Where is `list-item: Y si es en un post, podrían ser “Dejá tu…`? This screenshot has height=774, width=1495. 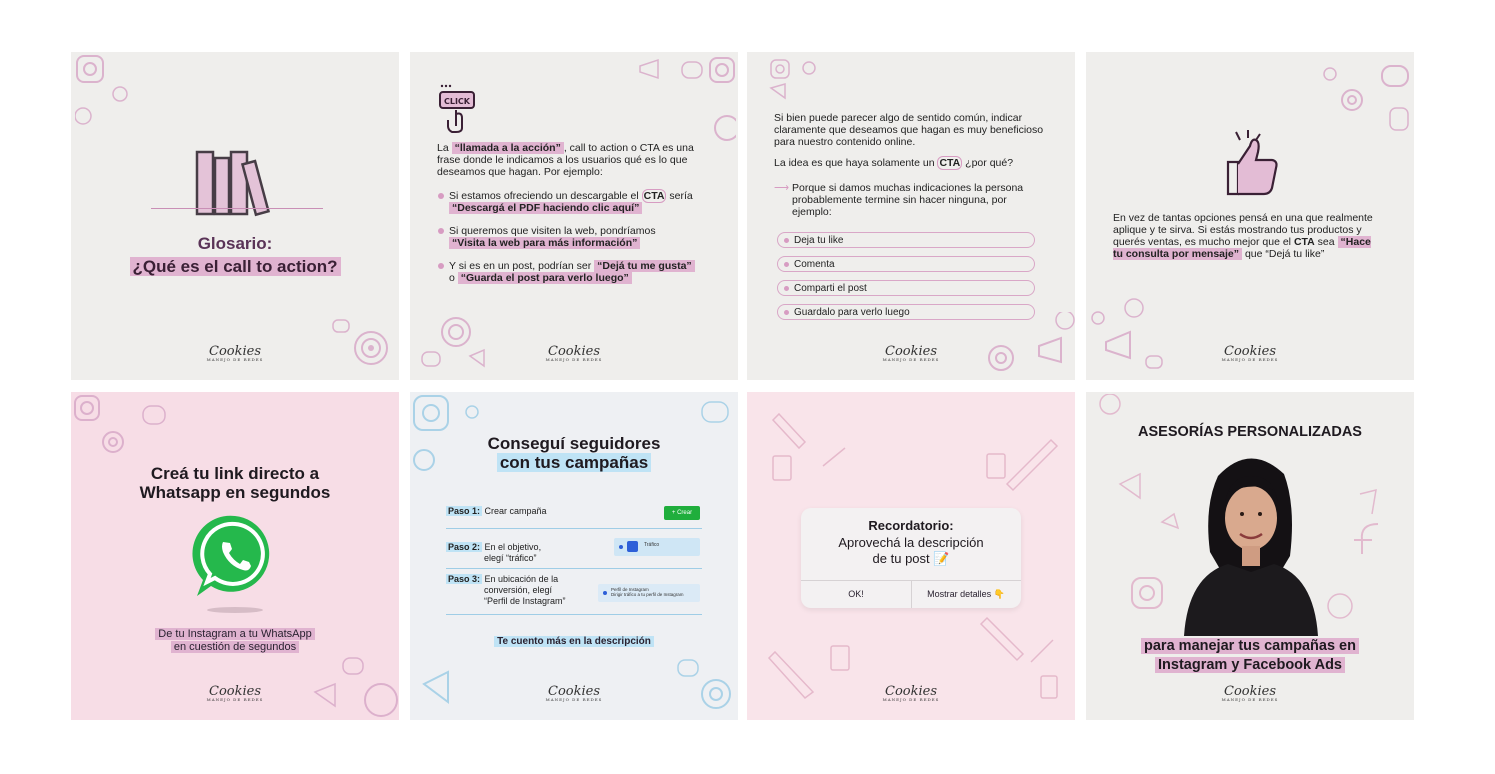 list-item: Y si es en un post, podrían ser “Dejá tu… is located at coordinates (574, 272).